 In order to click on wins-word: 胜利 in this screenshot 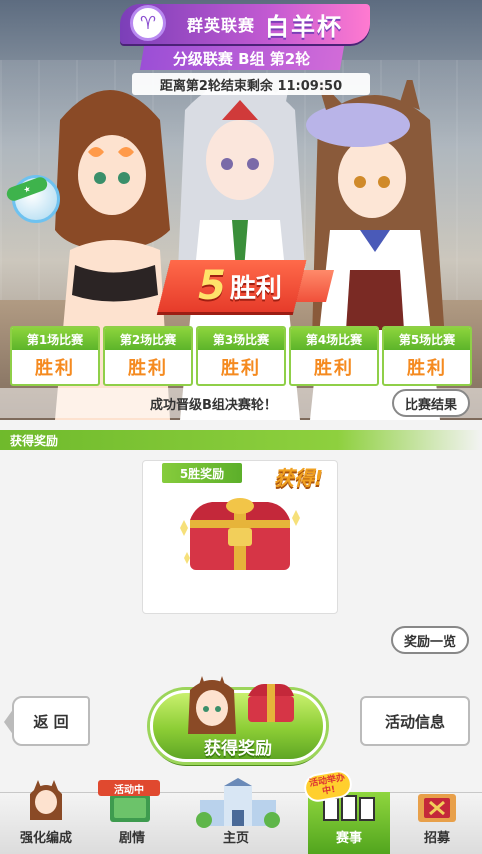, I will do `click(255, 288)`.